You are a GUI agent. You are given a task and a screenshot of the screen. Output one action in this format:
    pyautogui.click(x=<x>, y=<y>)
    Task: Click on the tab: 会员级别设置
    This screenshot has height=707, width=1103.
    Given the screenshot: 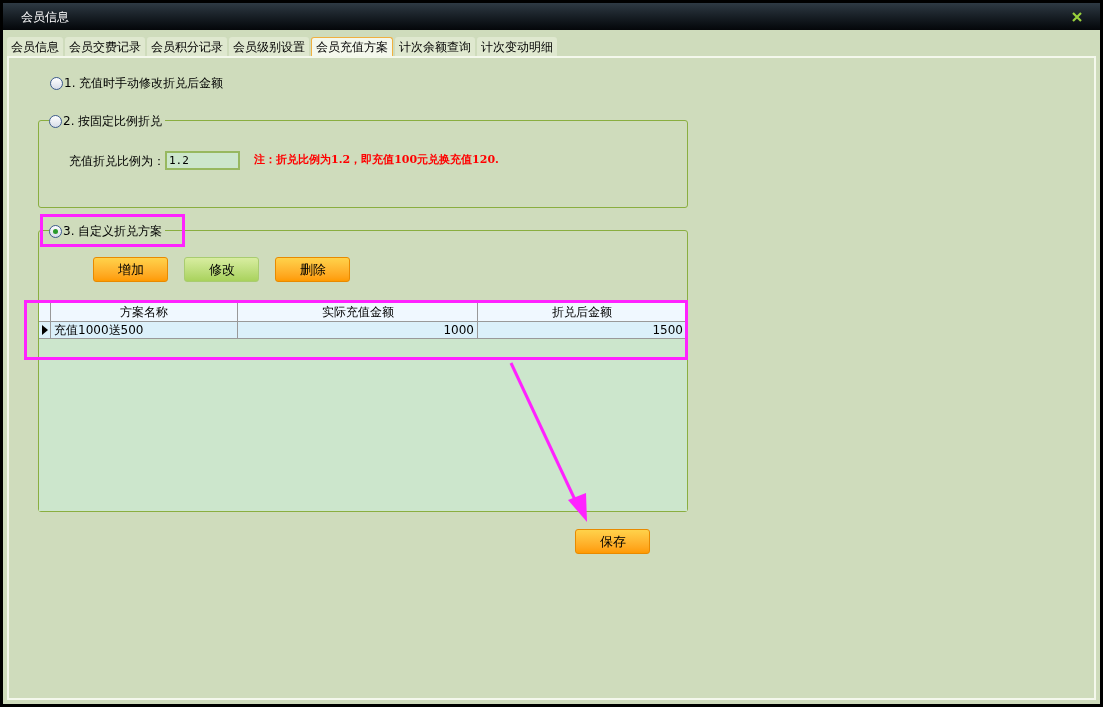 What is the action you would take?
    pyautogui.click(x=269, y=46)
    